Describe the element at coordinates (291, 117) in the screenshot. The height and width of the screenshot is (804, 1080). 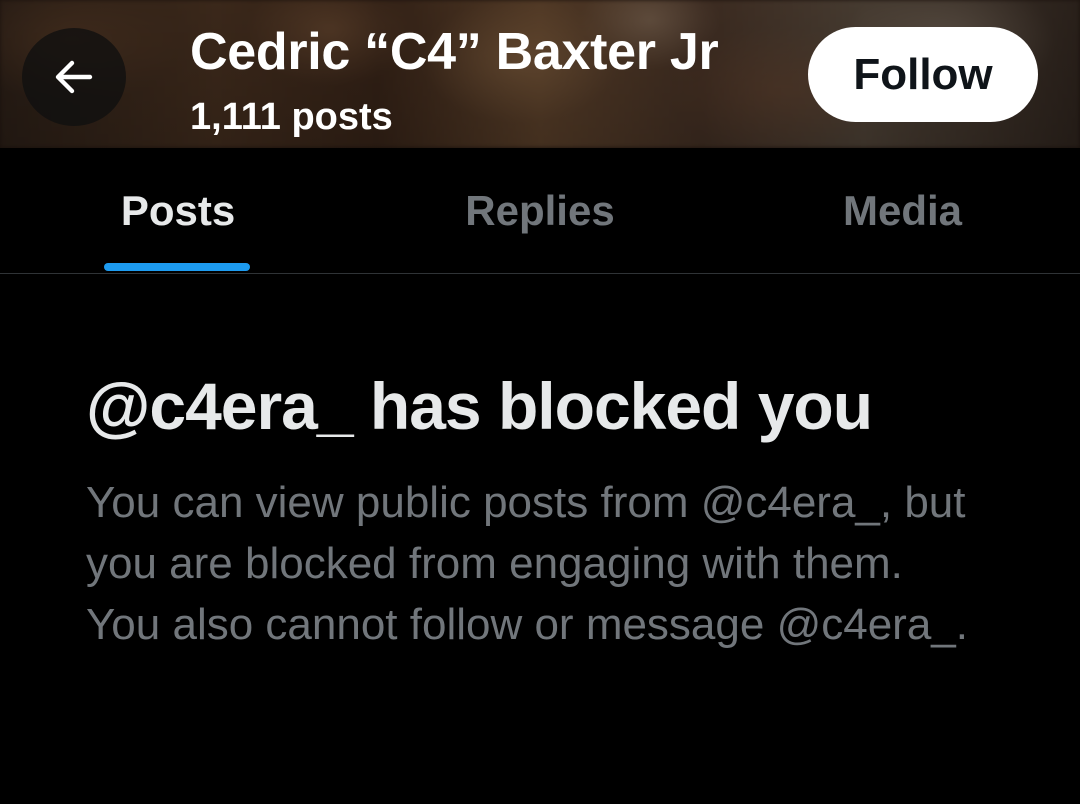
I see `post-count: 1,111 posts` at that location.